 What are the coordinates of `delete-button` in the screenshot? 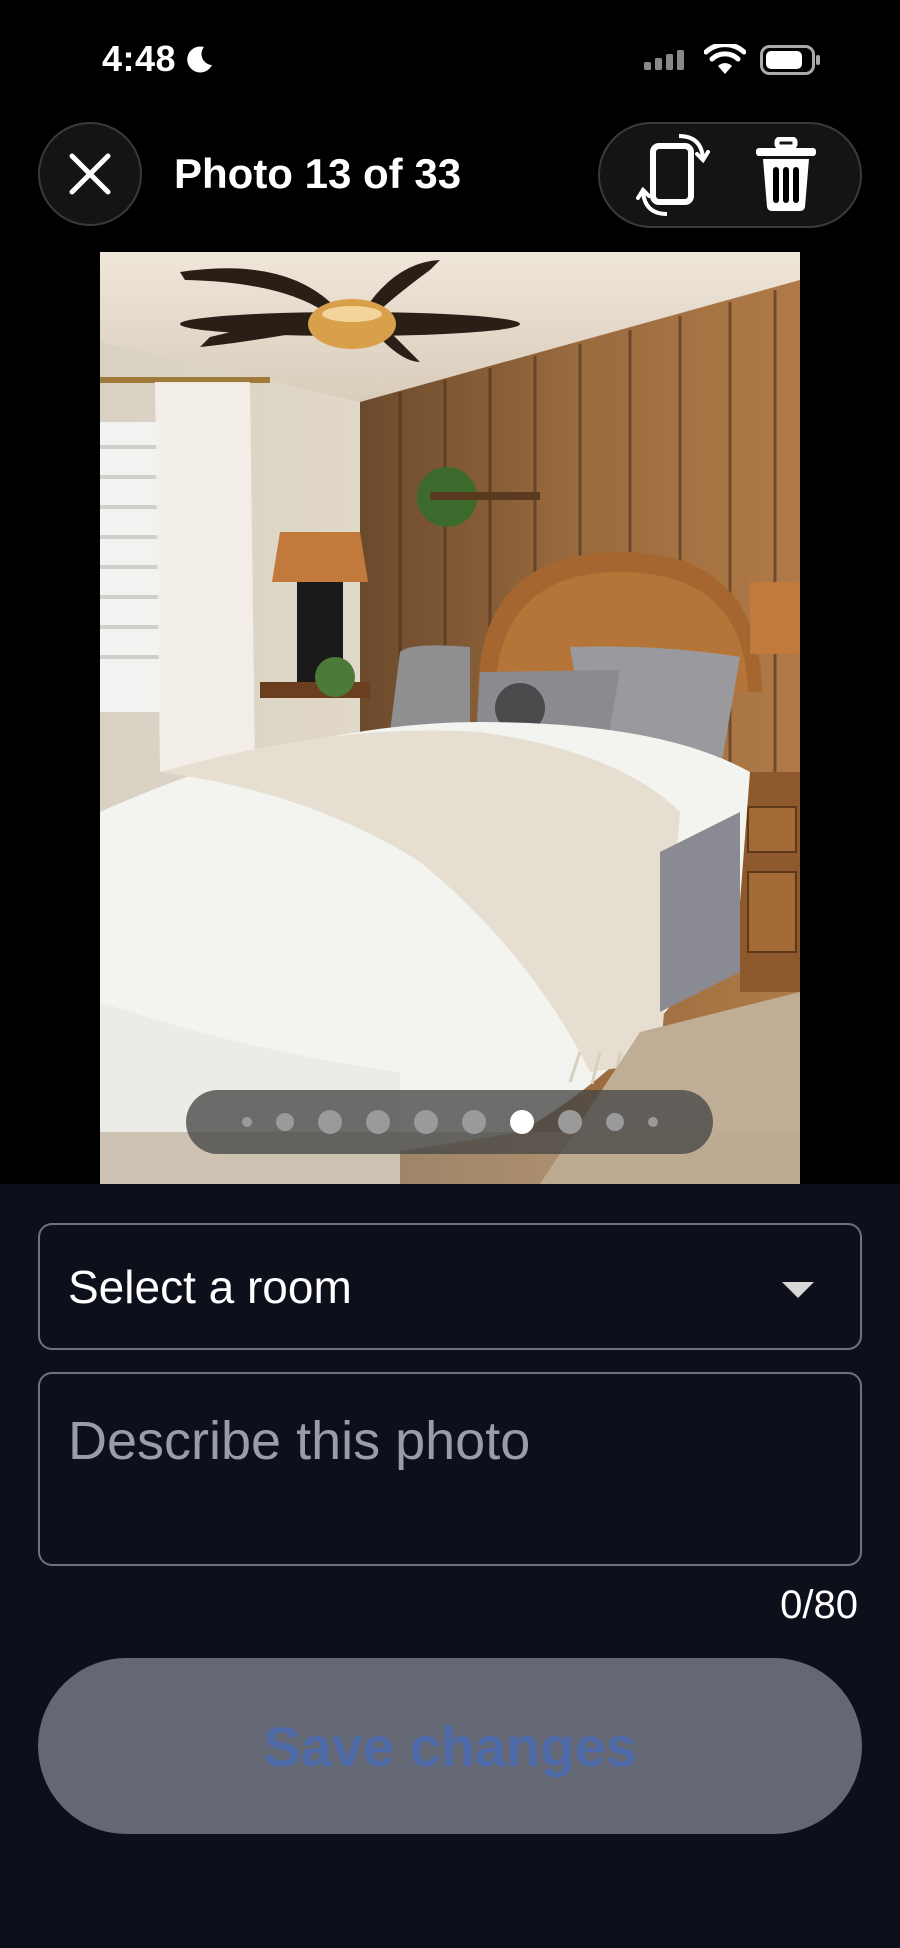 It's located at (786, 175).